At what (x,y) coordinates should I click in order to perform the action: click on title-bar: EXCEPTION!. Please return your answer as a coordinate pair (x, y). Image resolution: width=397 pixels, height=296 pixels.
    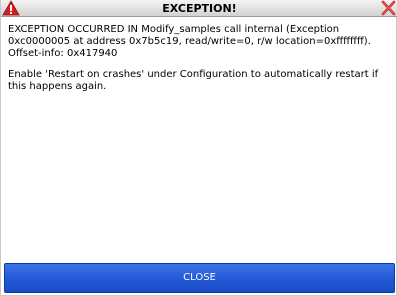
    Looking at the image, I should click on (199, 8).